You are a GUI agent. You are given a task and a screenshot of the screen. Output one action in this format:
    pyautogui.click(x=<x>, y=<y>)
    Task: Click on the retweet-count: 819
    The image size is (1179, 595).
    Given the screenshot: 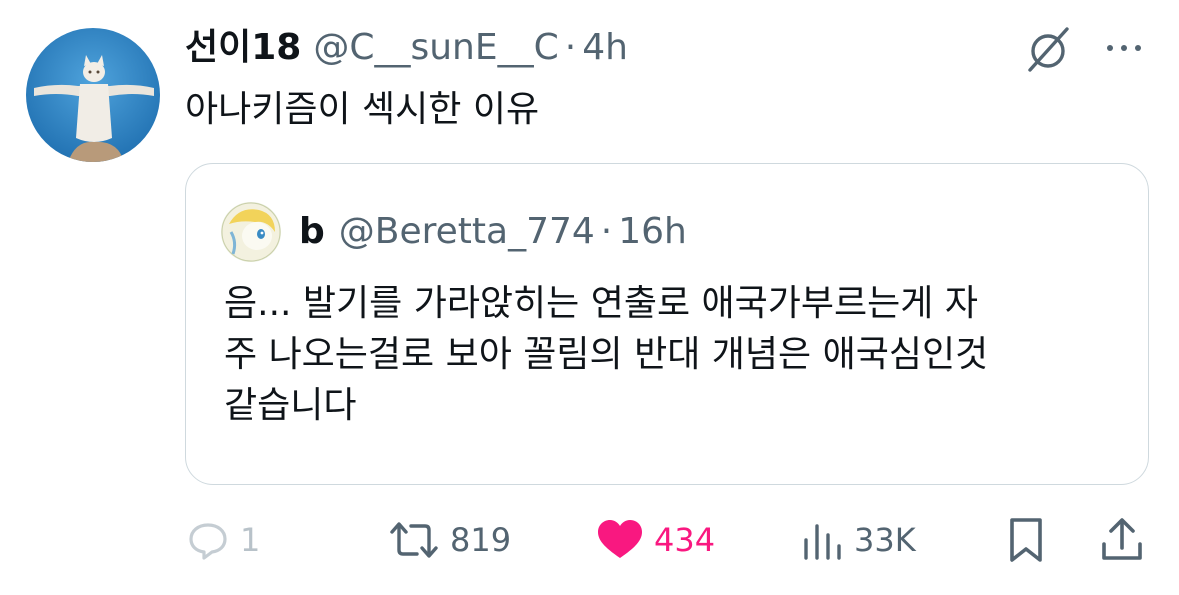 What is the action you would take?
    pyautogui.click(x=481, y=540)
    